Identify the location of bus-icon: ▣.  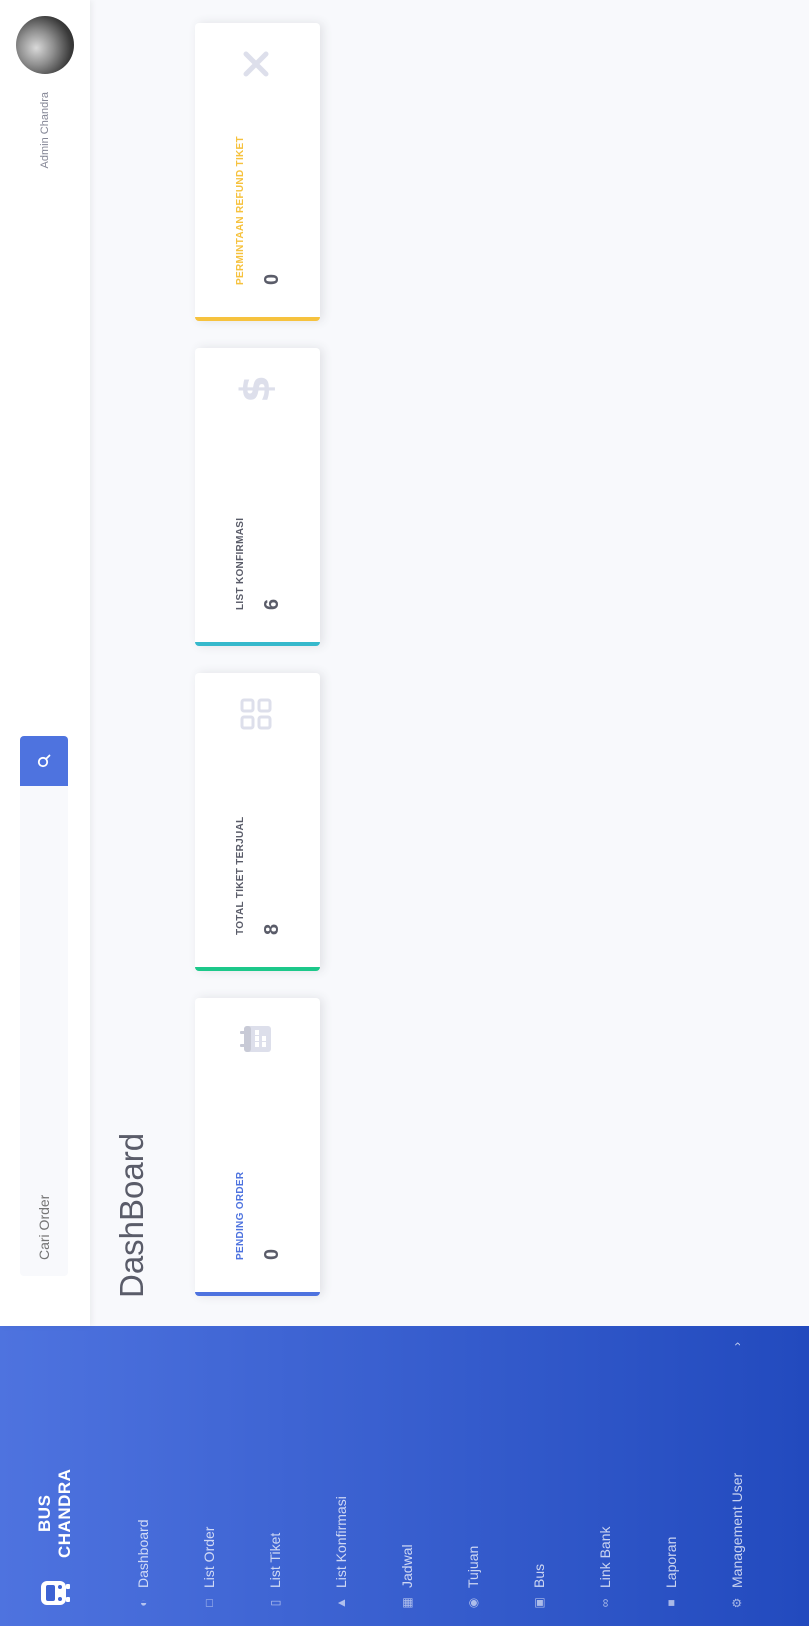
(539, 1603).